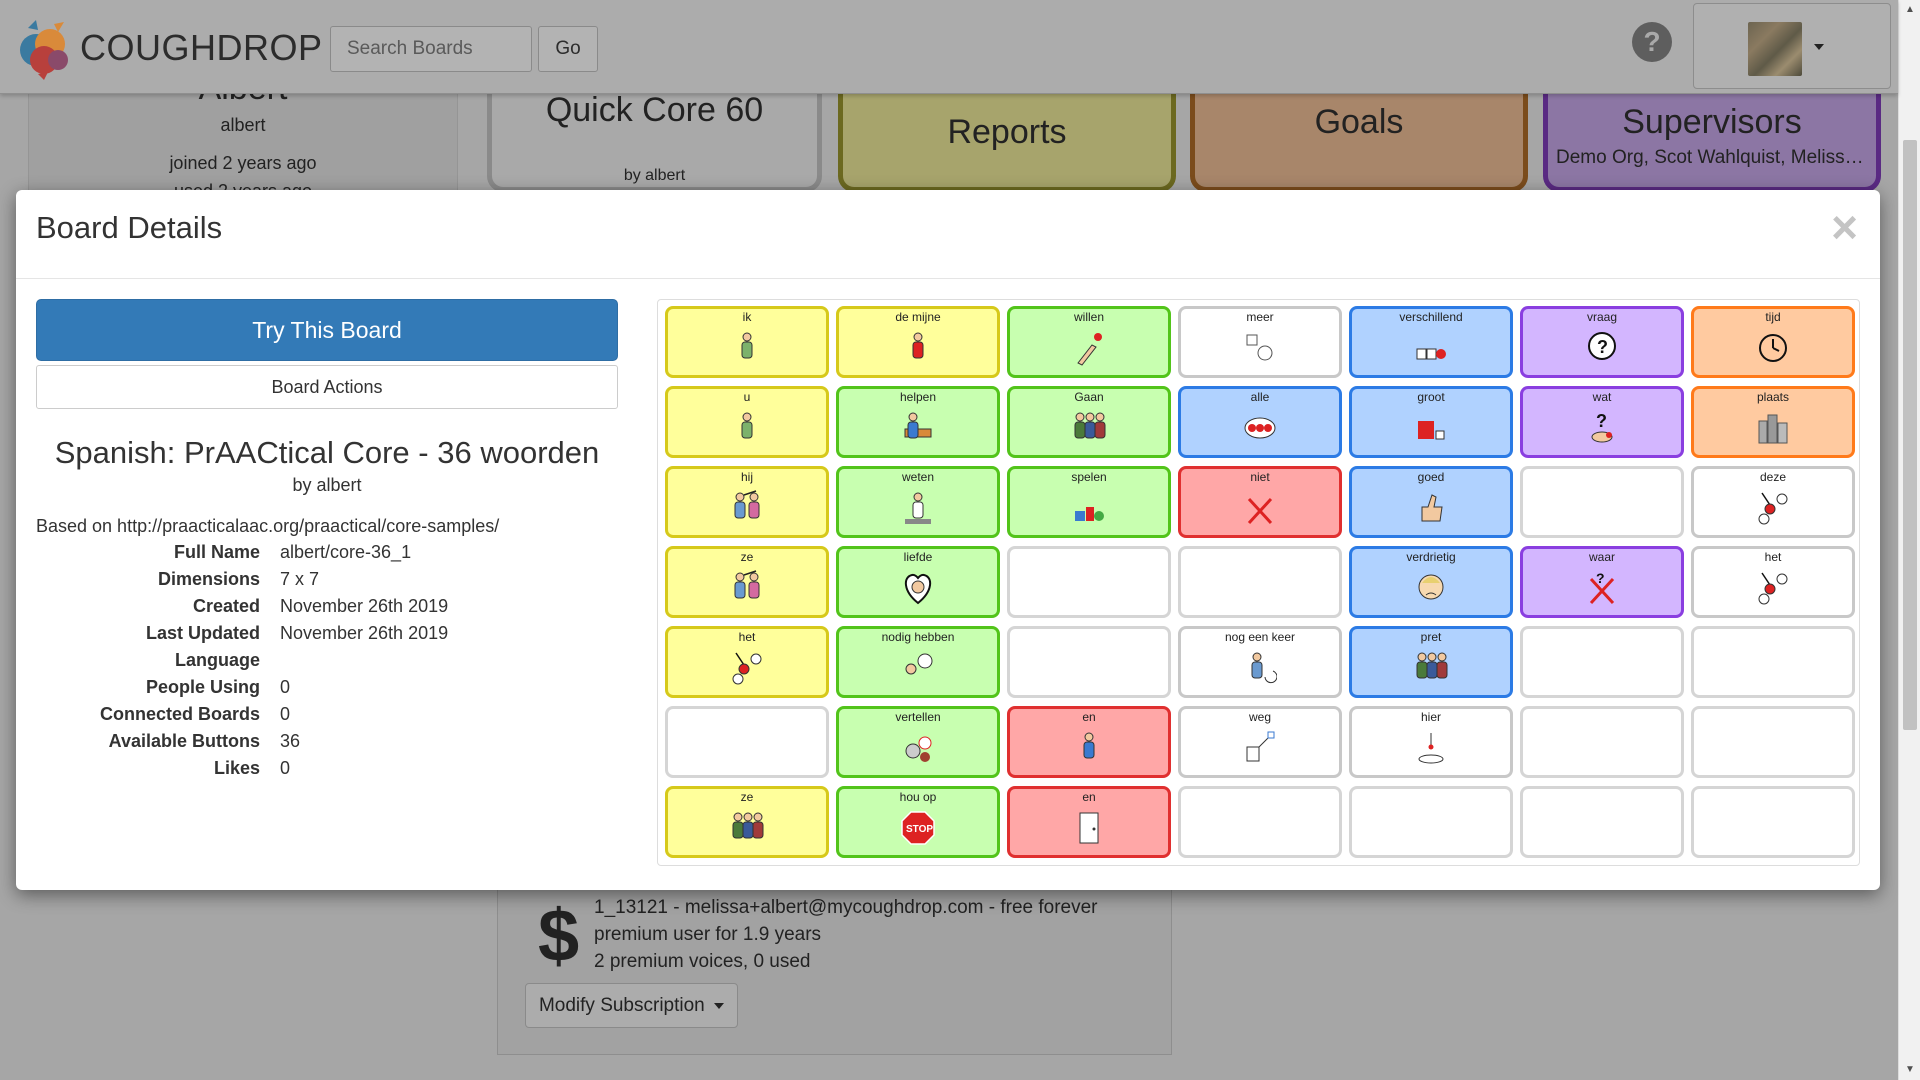 Image resolution: width=1920 pixels, height=1080 pixels. What do you see at coordinates (1652, 42) in the screenshot?
I see `help-icon: ?` at bounding box center [1652, 42].